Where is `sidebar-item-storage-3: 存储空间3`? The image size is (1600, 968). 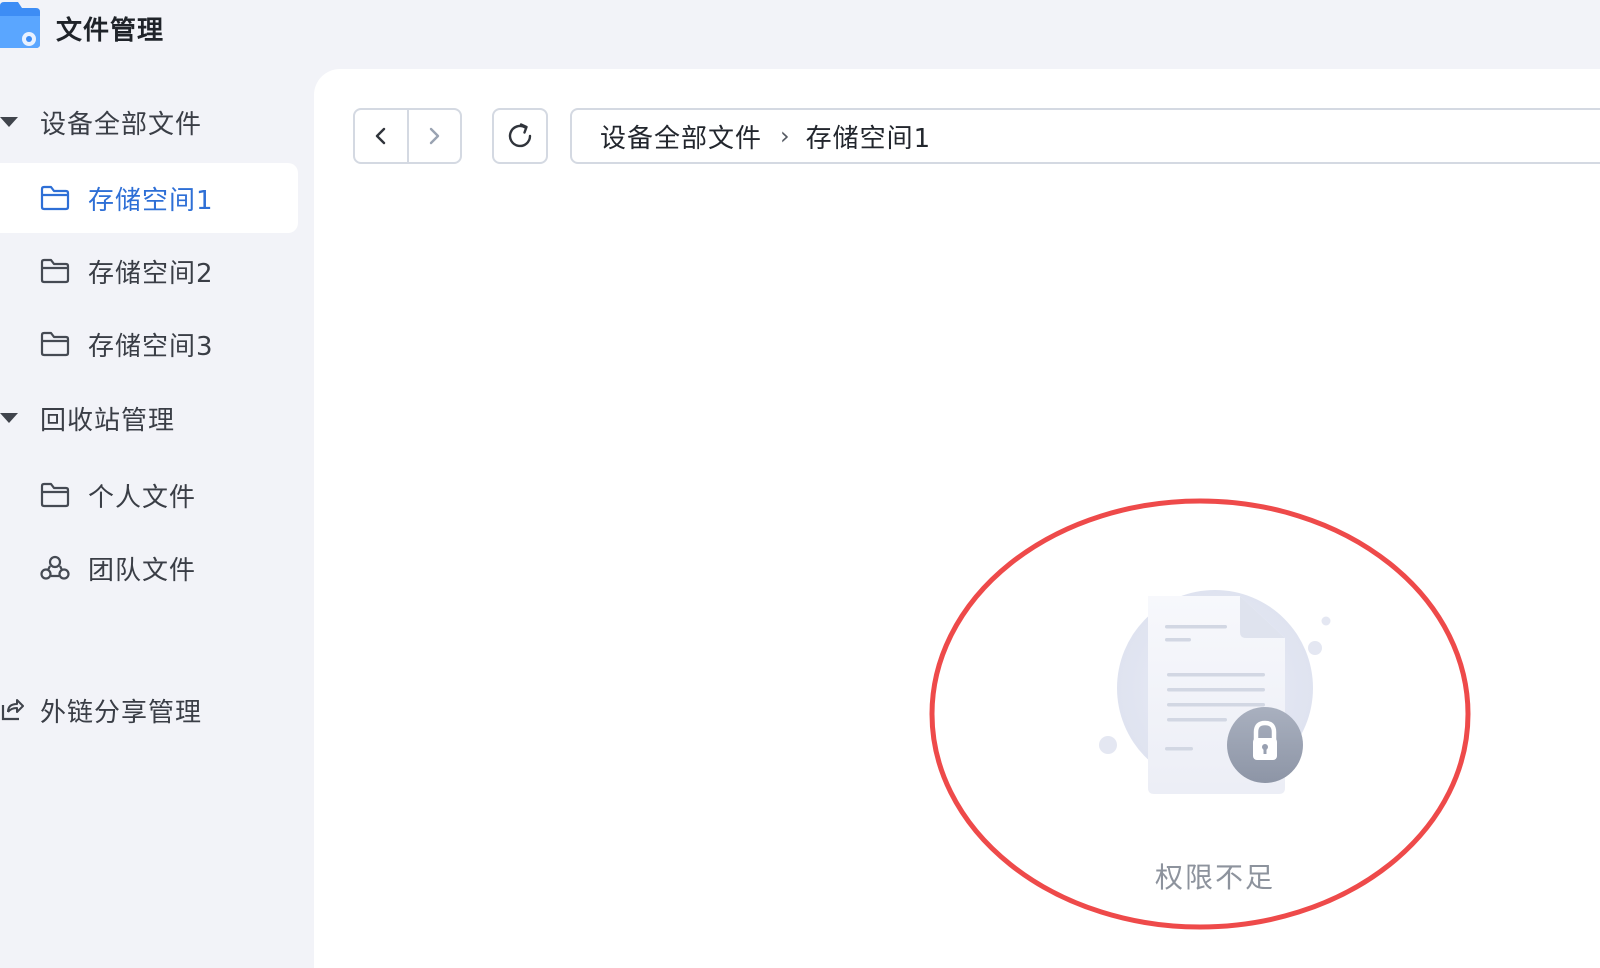
sidebar-item-storage-3: 存储空间3 is located at coordinates (149, 344).